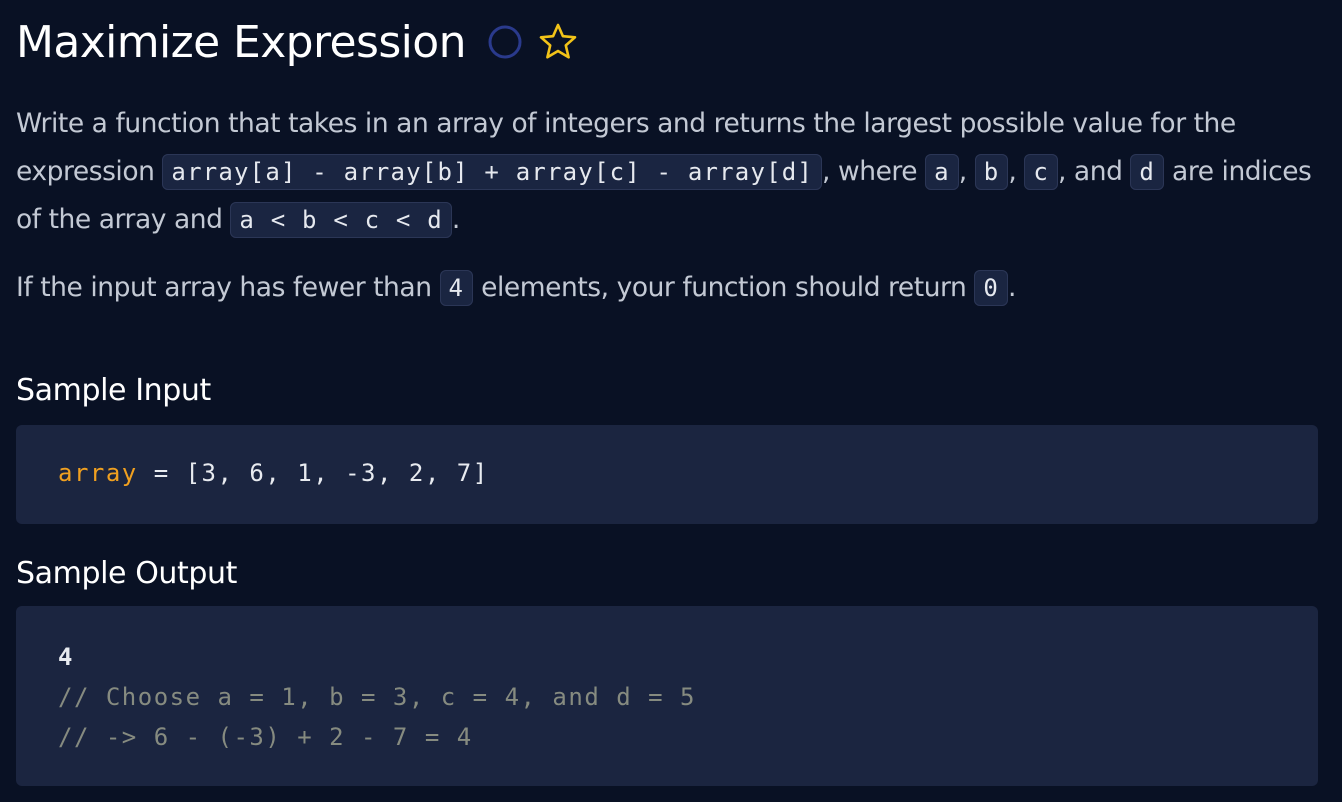  Describe the element at coordinates (341, 220) in the screenshot. I see `index-order-code: a < b < c < d` at that location.